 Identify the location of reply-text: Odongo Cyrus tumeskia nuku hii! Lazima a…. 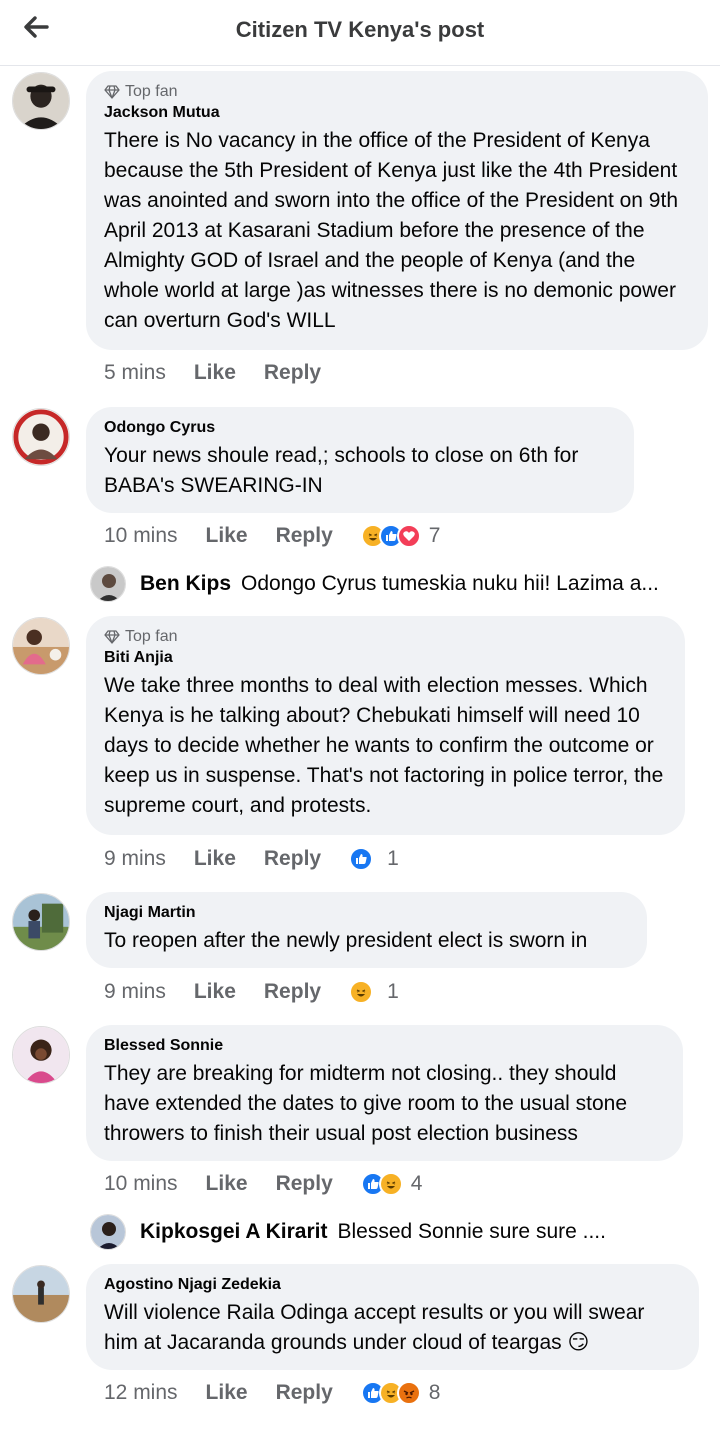
(450, 583).